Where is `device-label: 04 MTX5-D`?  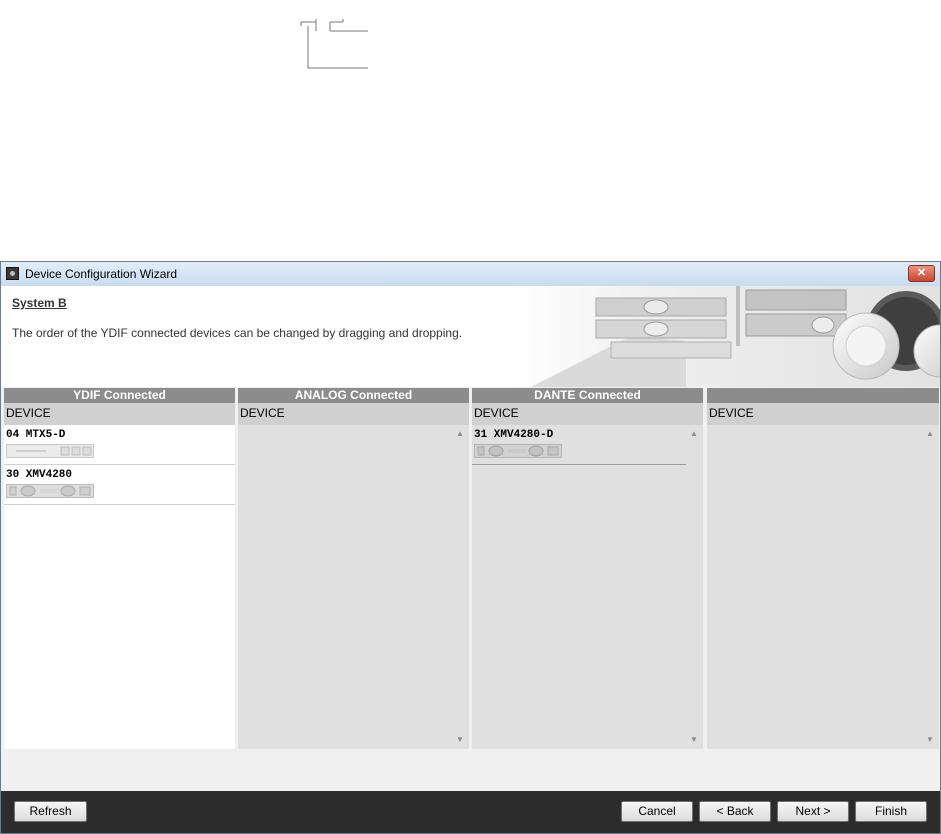
device-label: 04 MTX5-D is located at coordinates (36, 435).